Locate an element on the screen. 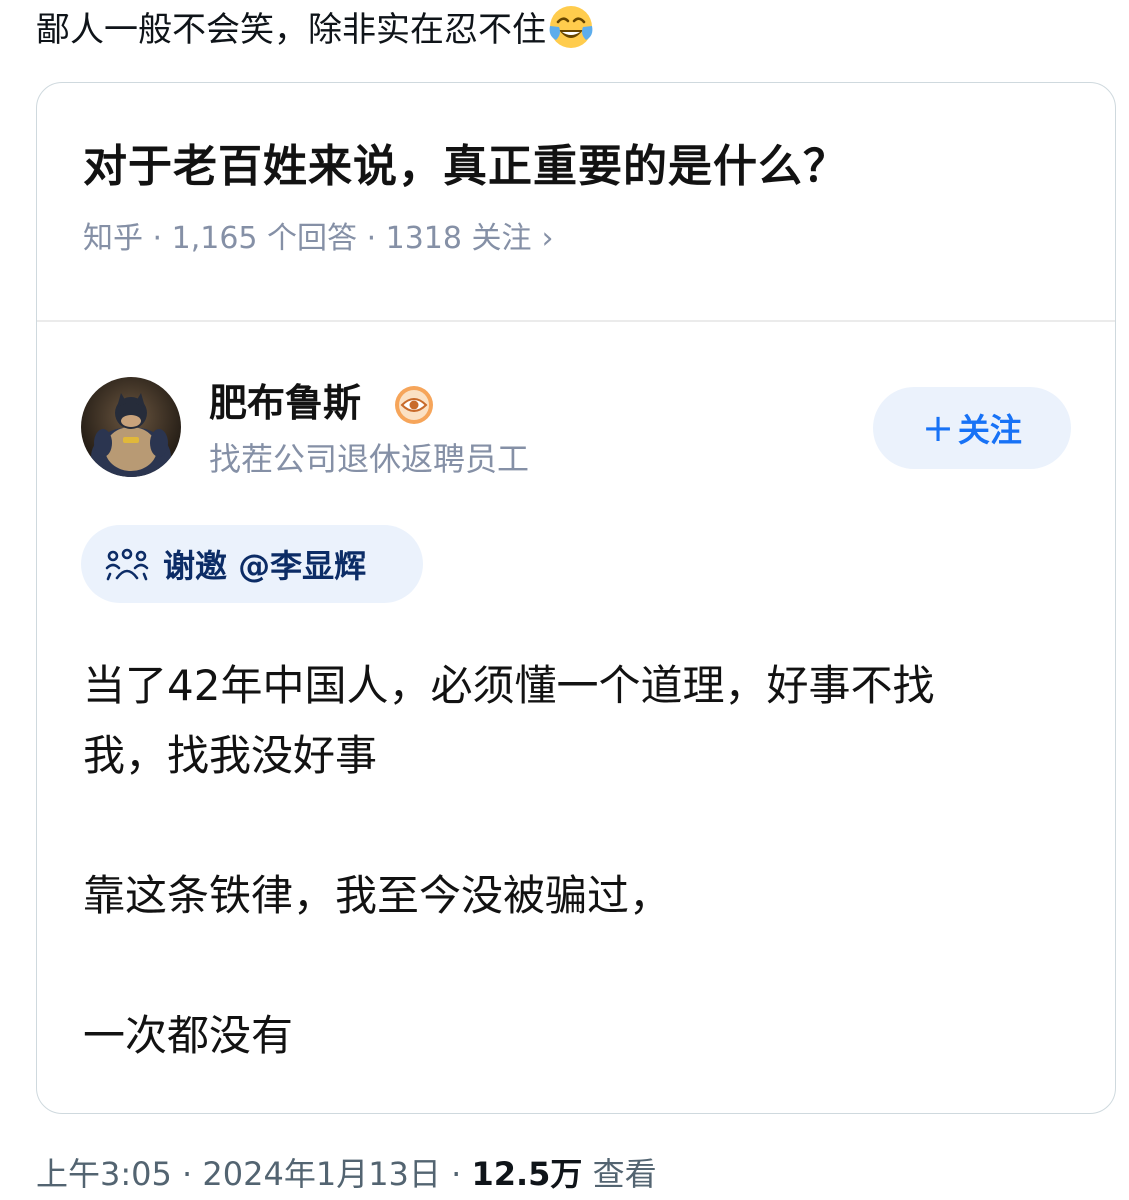 Image resolution: width=1129 pixels, height=1200 pixels. views-label: 查看 is located at coordinates (624, 1174).